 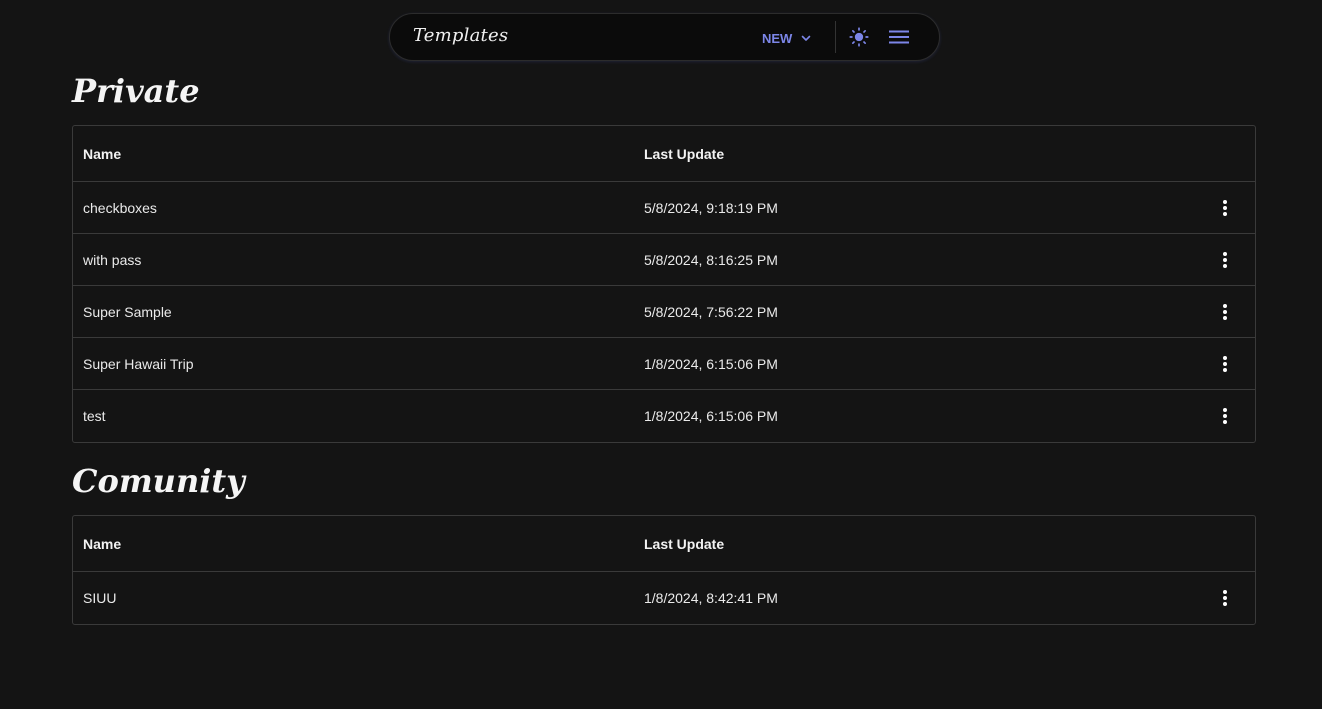 I want to click on template-name: with pass, so click(x=112, y=259).